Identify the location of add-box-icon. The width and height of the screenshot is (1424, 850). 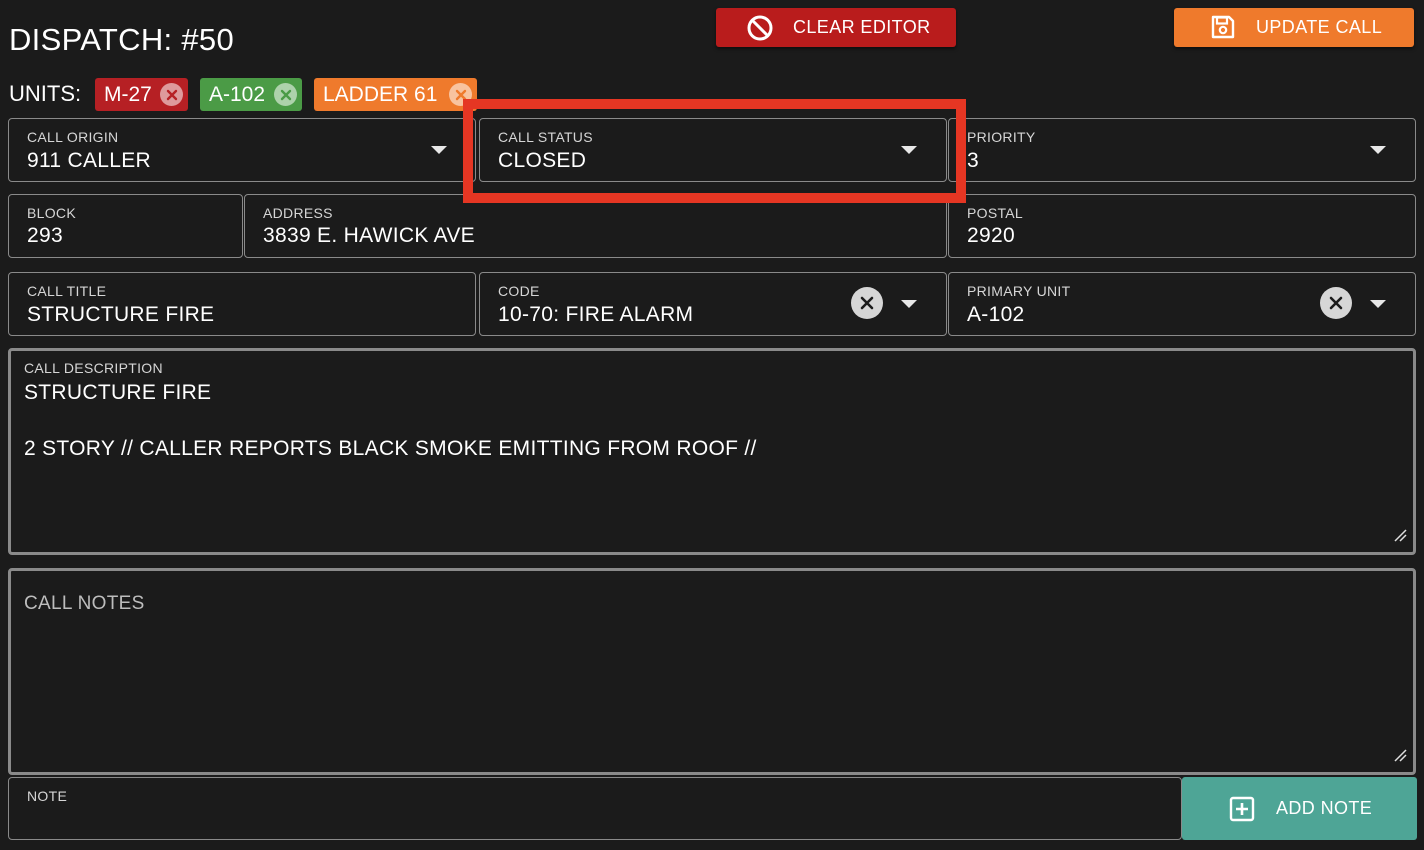
(1242, 811).